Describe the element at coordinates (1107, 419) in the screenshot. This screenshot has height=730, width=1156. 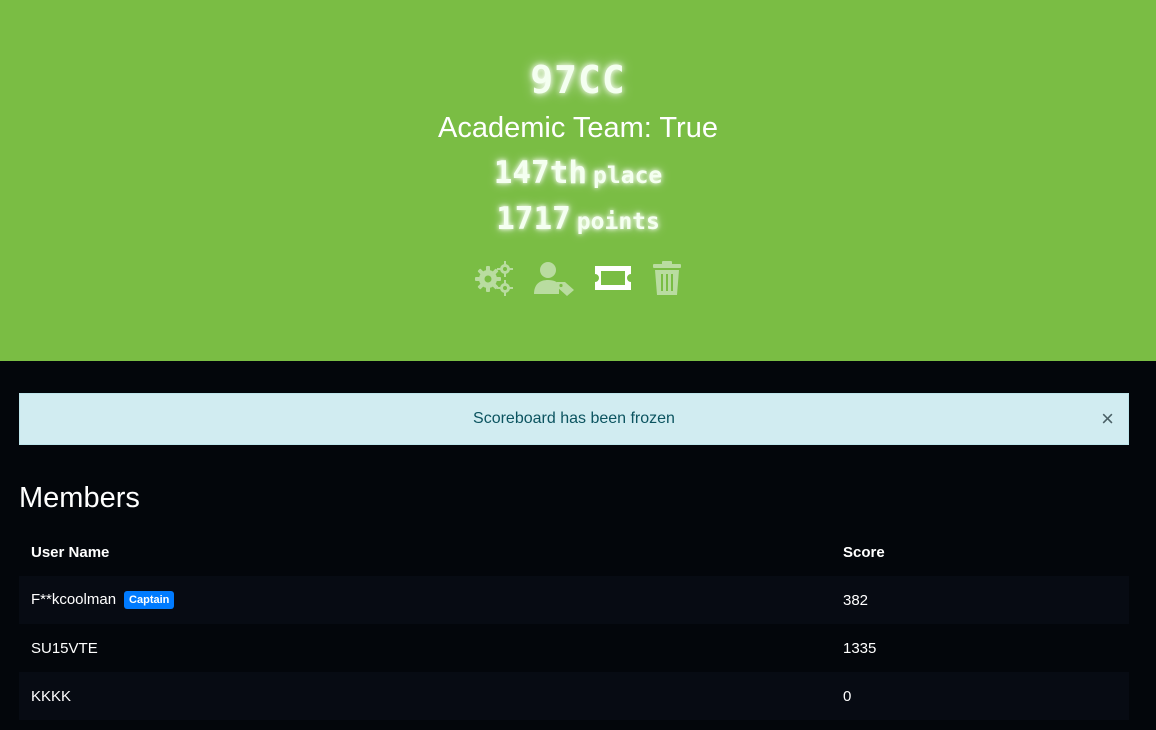
I see `close-icon: ×` at that location.